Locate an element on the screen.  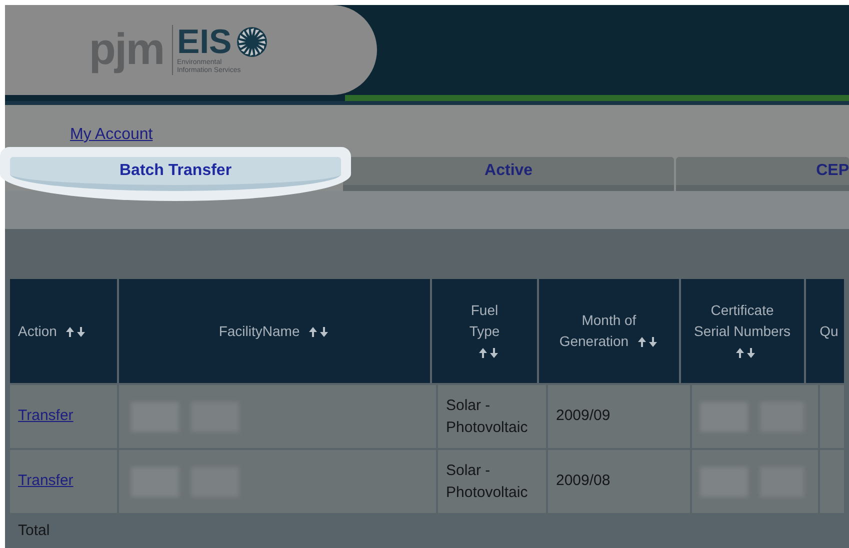
column-header: Certificate Serial Numbers is located at coordinates (742, 331).